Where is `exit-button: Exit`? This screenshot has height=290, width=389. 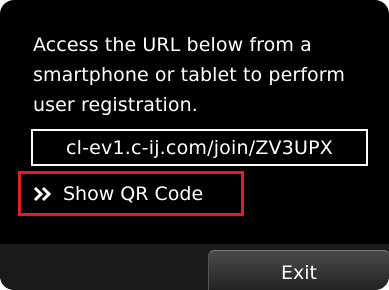
exit-button: Exit is located at coordinates (298, 270).